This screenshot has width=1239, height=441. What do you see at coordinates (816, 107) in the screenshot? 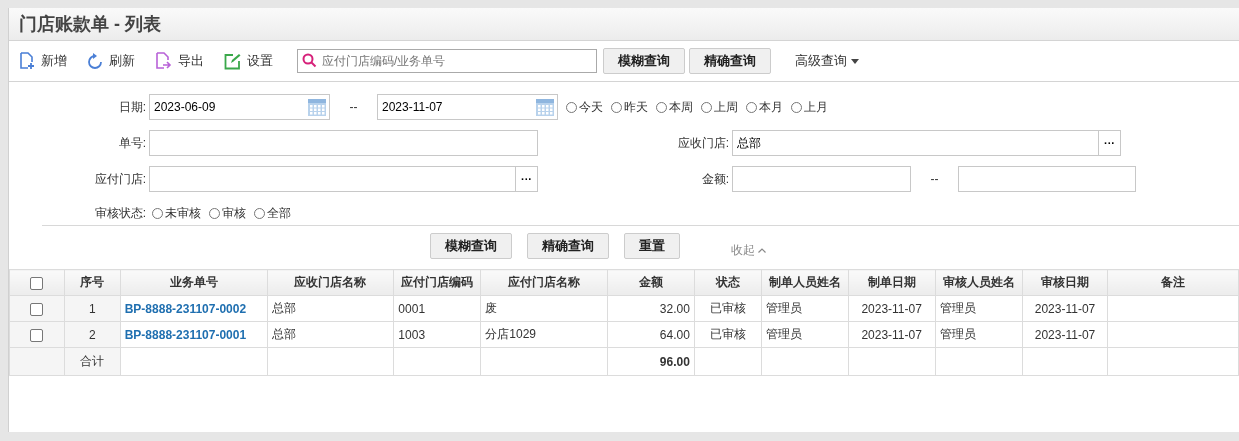
I see `radio-label: 上月` at bounding box center [816, 107].